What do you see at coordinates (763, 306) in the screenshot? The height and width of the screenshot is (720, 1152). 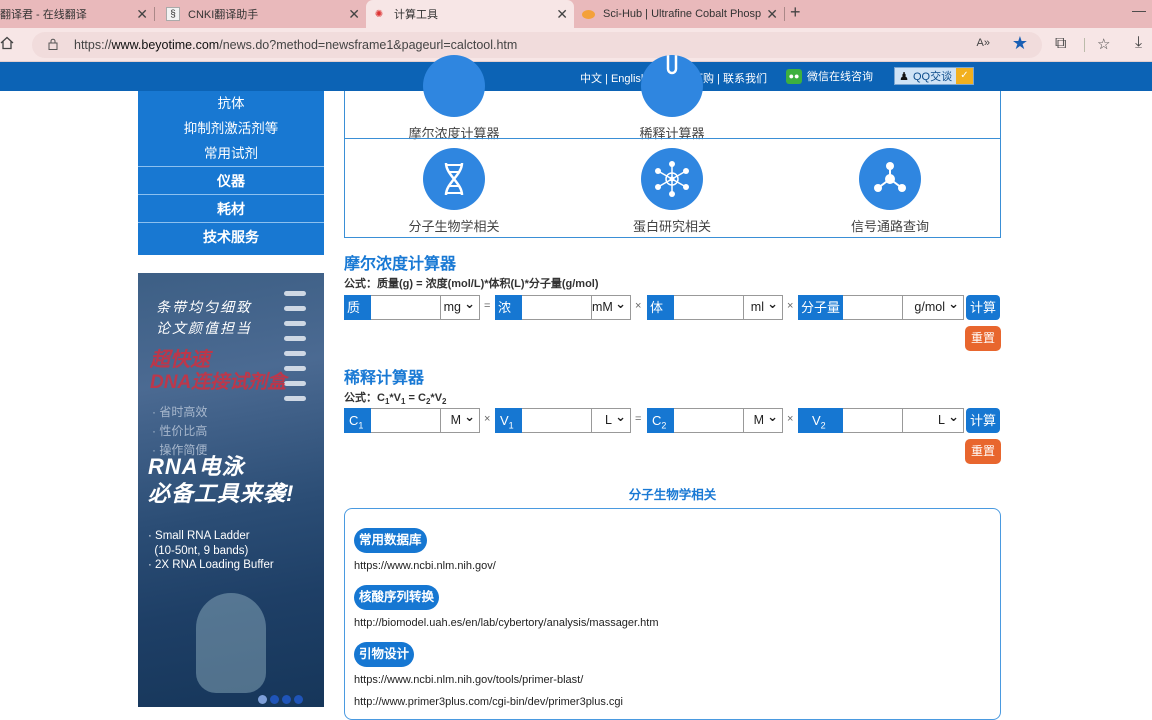 I see `volume-unit-select: ml` at bounding box center [763, 306].